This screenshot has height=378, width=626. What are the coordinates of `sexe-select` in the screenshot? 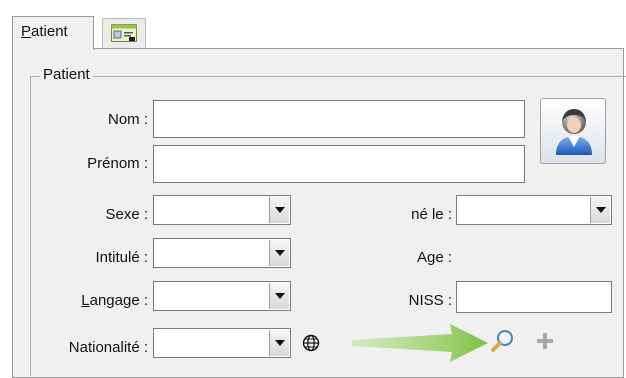 It's located at (222, 210).